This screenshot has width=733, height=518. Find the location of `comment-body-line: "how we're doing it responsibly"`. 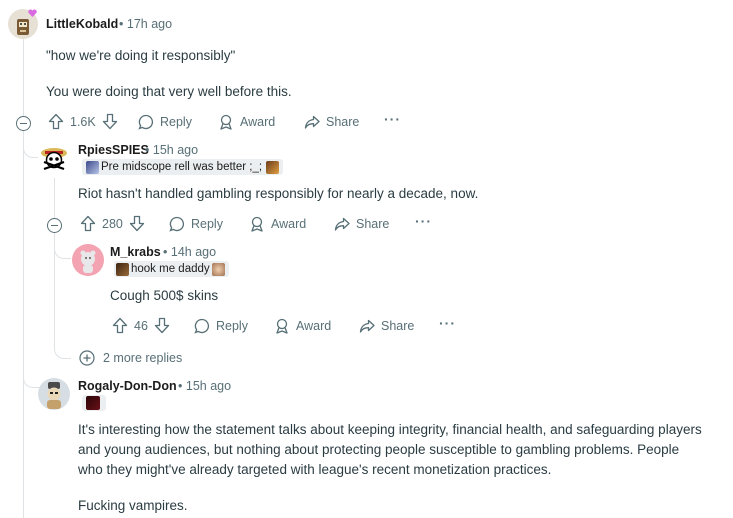

comment-body-line: "how we're doing it responsibly" is located at coordinates (141, 55).